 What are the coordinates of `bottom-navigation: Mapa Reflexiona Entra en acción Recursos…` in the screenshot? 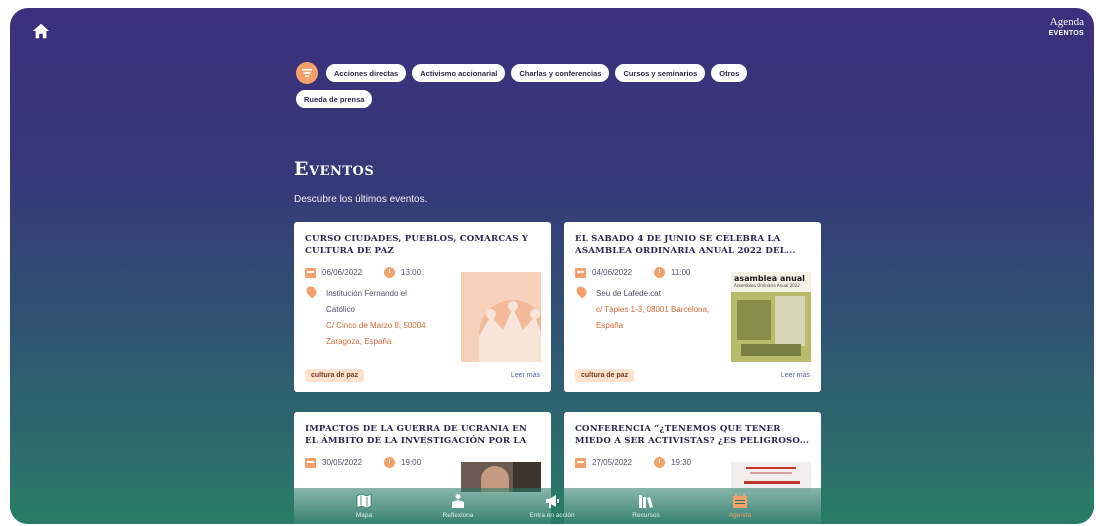 It's located at (552, 506).